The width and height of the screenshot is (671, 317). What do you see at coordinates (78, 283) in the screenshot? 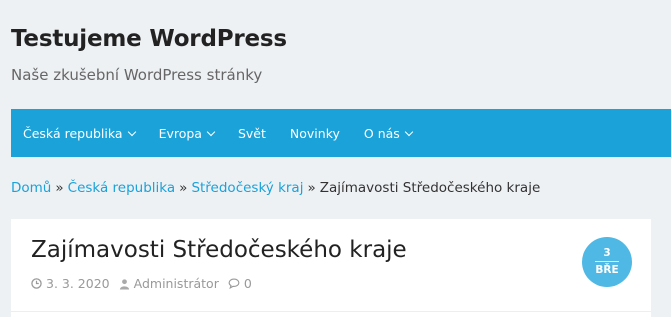
I see `post-date-text: 3. 3. 2020` at bounding box center [78, 283].